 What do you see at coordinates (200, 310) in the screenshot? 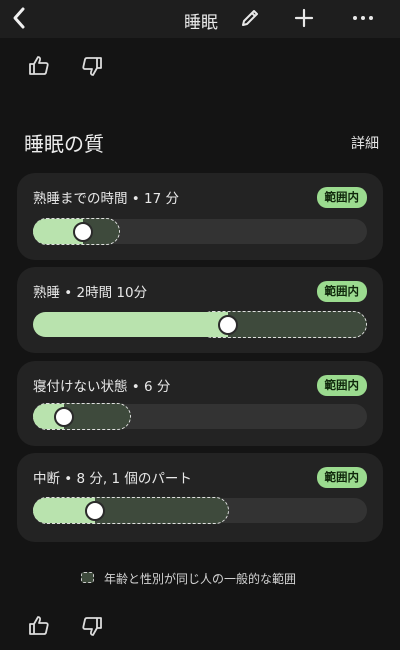
I see `metric-card-deep-sleep: 熟睡 • 2時間 10分 範囲内` at bounding box center [200, 310].